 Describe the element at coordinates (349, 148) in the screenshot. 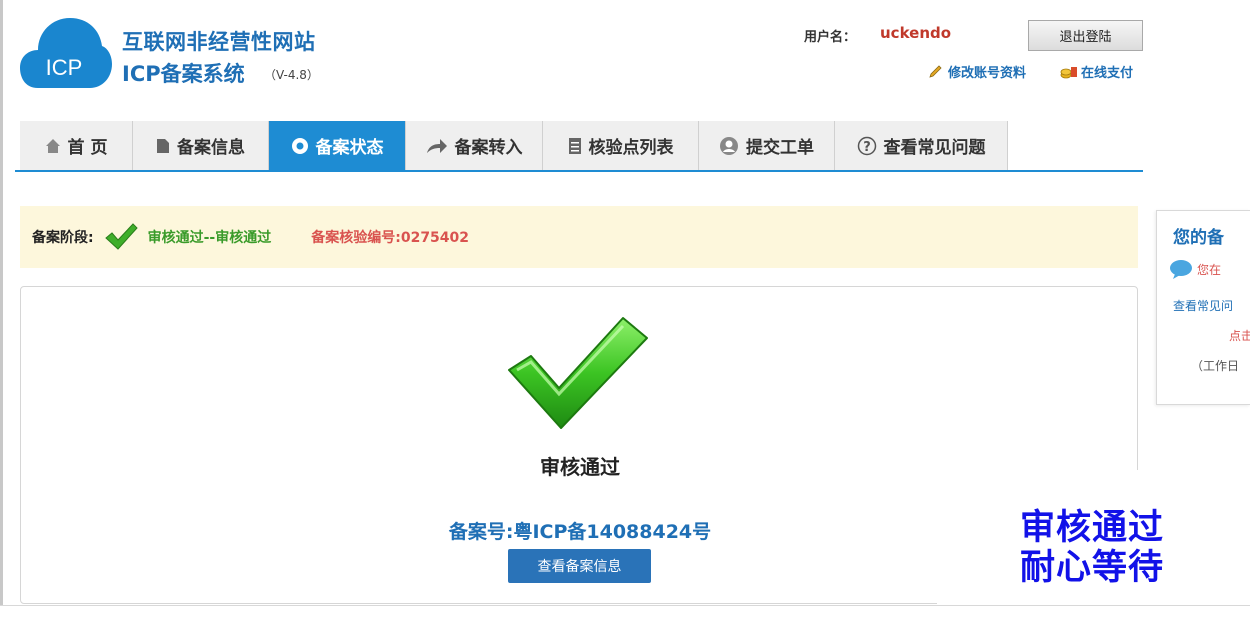

I see `tab-record-status-label: 备案状态` at that location.